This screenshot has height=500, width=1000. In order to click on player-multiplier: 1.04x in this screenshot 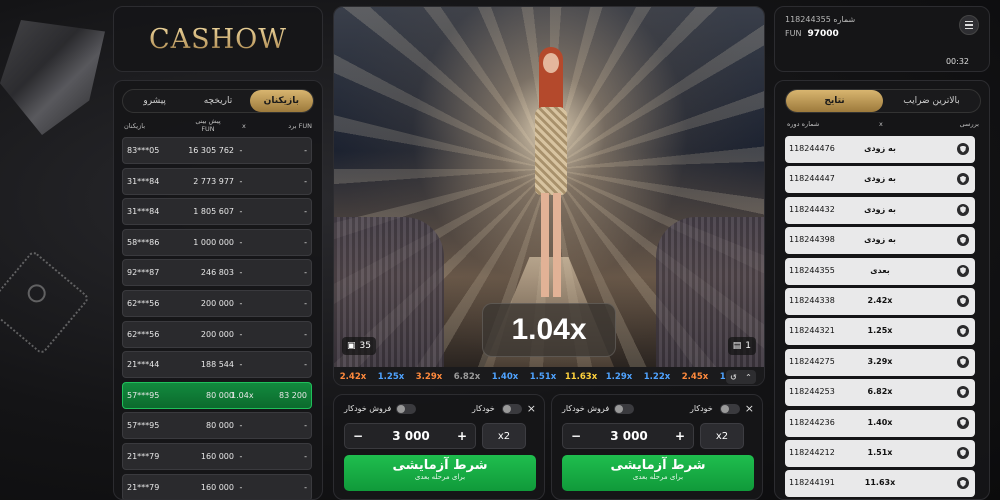, I will do `click(242, 395)`.